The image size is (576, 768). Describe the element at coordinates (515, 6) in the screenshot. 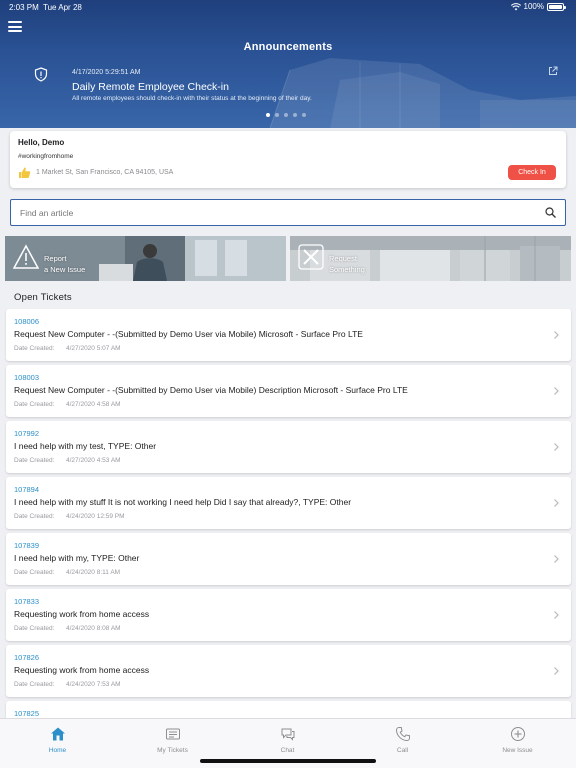

I see `wifi-icon` at that location.